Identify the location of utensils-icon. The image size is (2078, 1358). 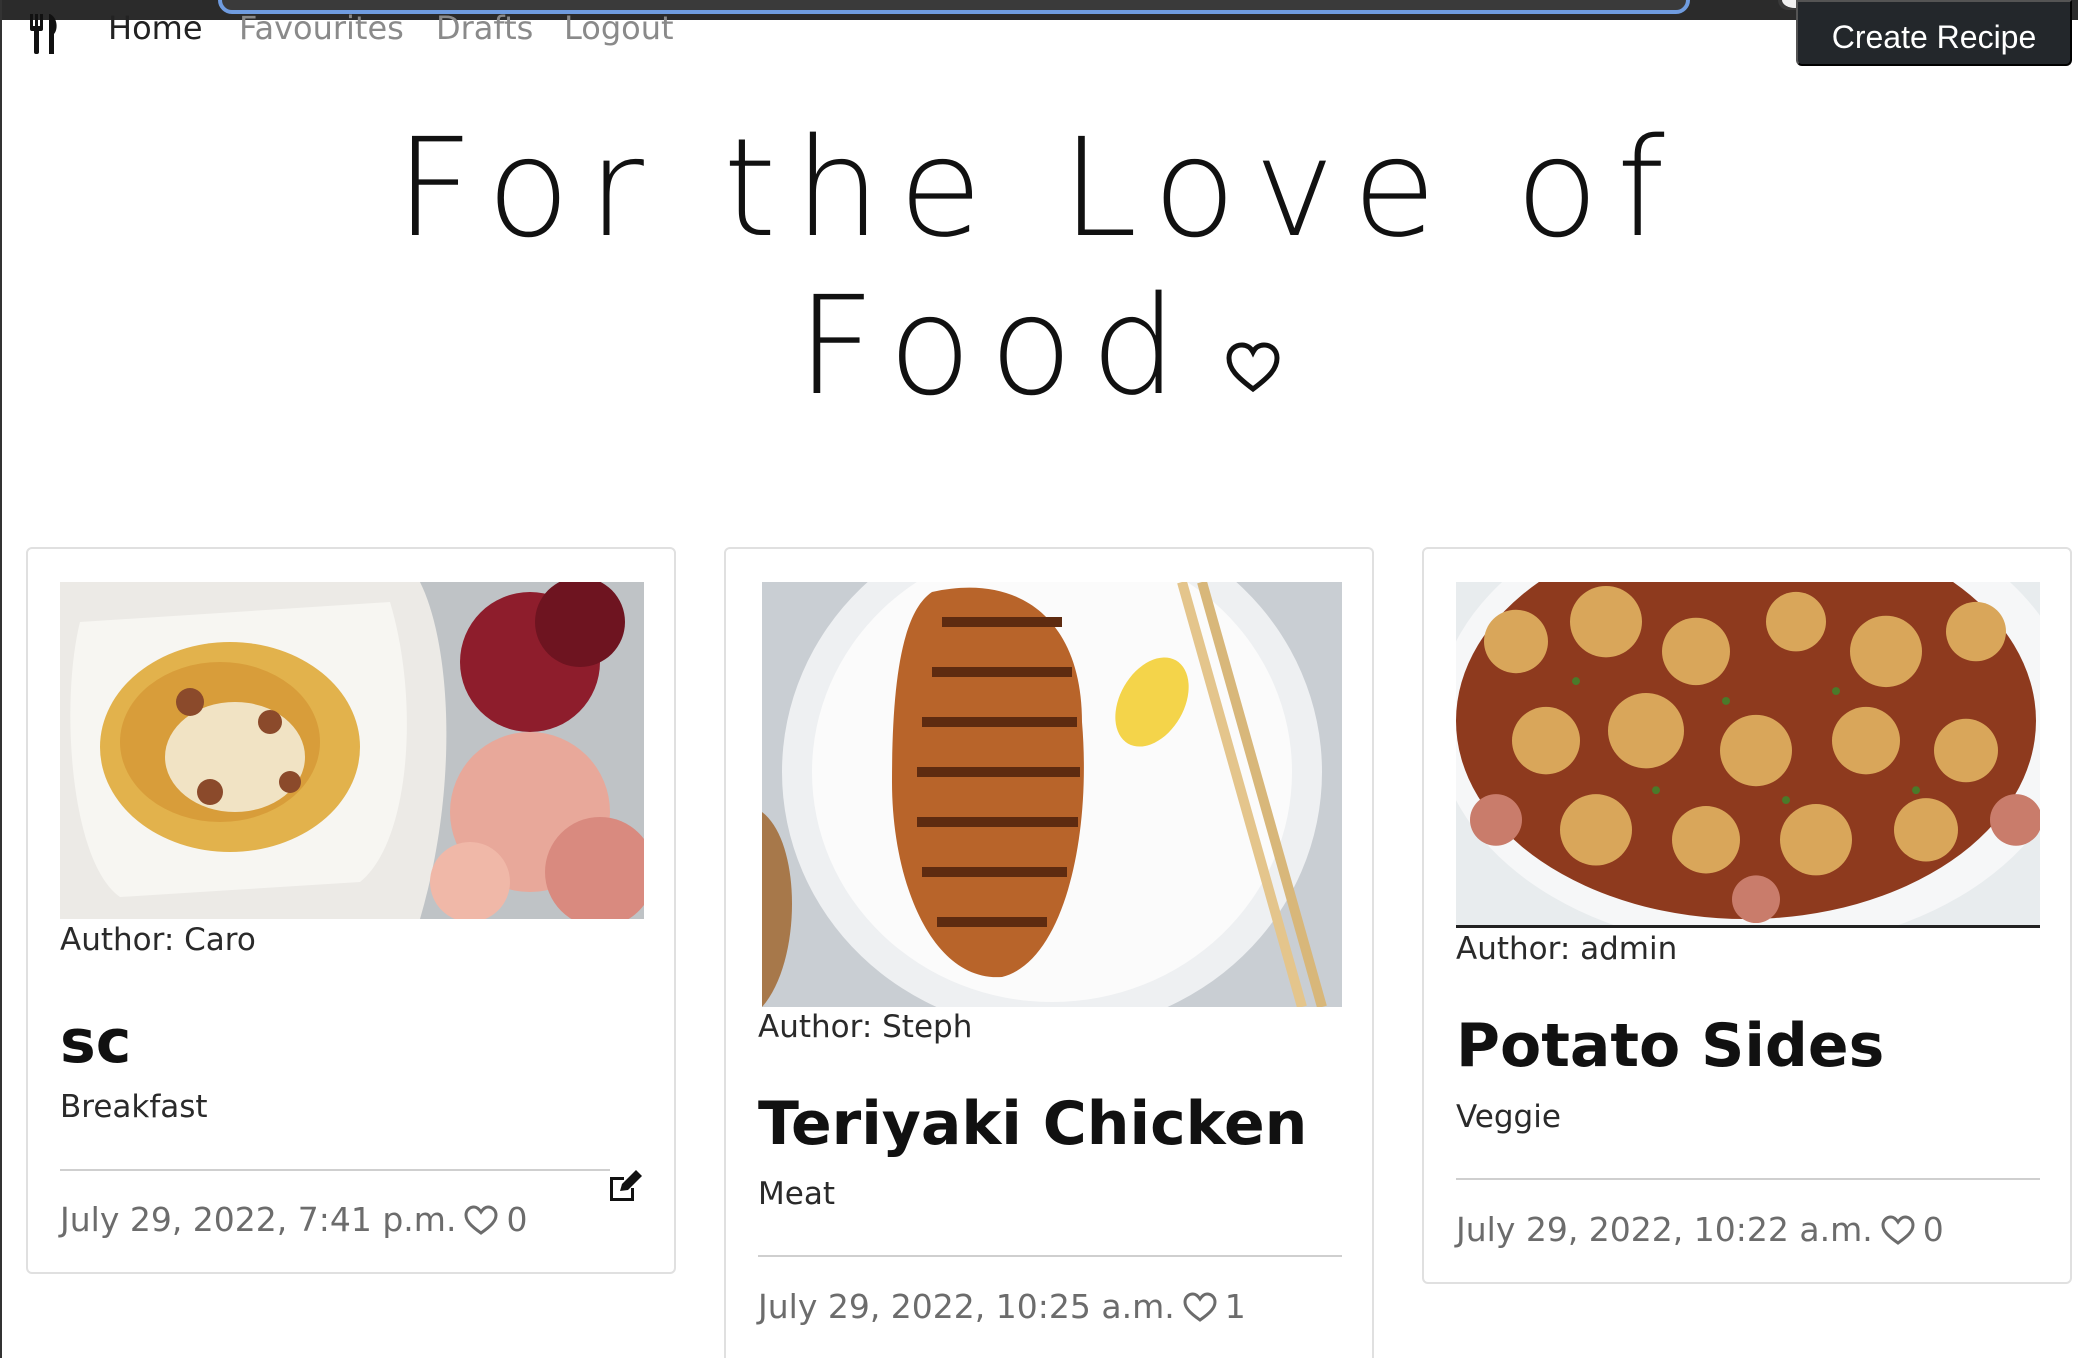
(44, 34).